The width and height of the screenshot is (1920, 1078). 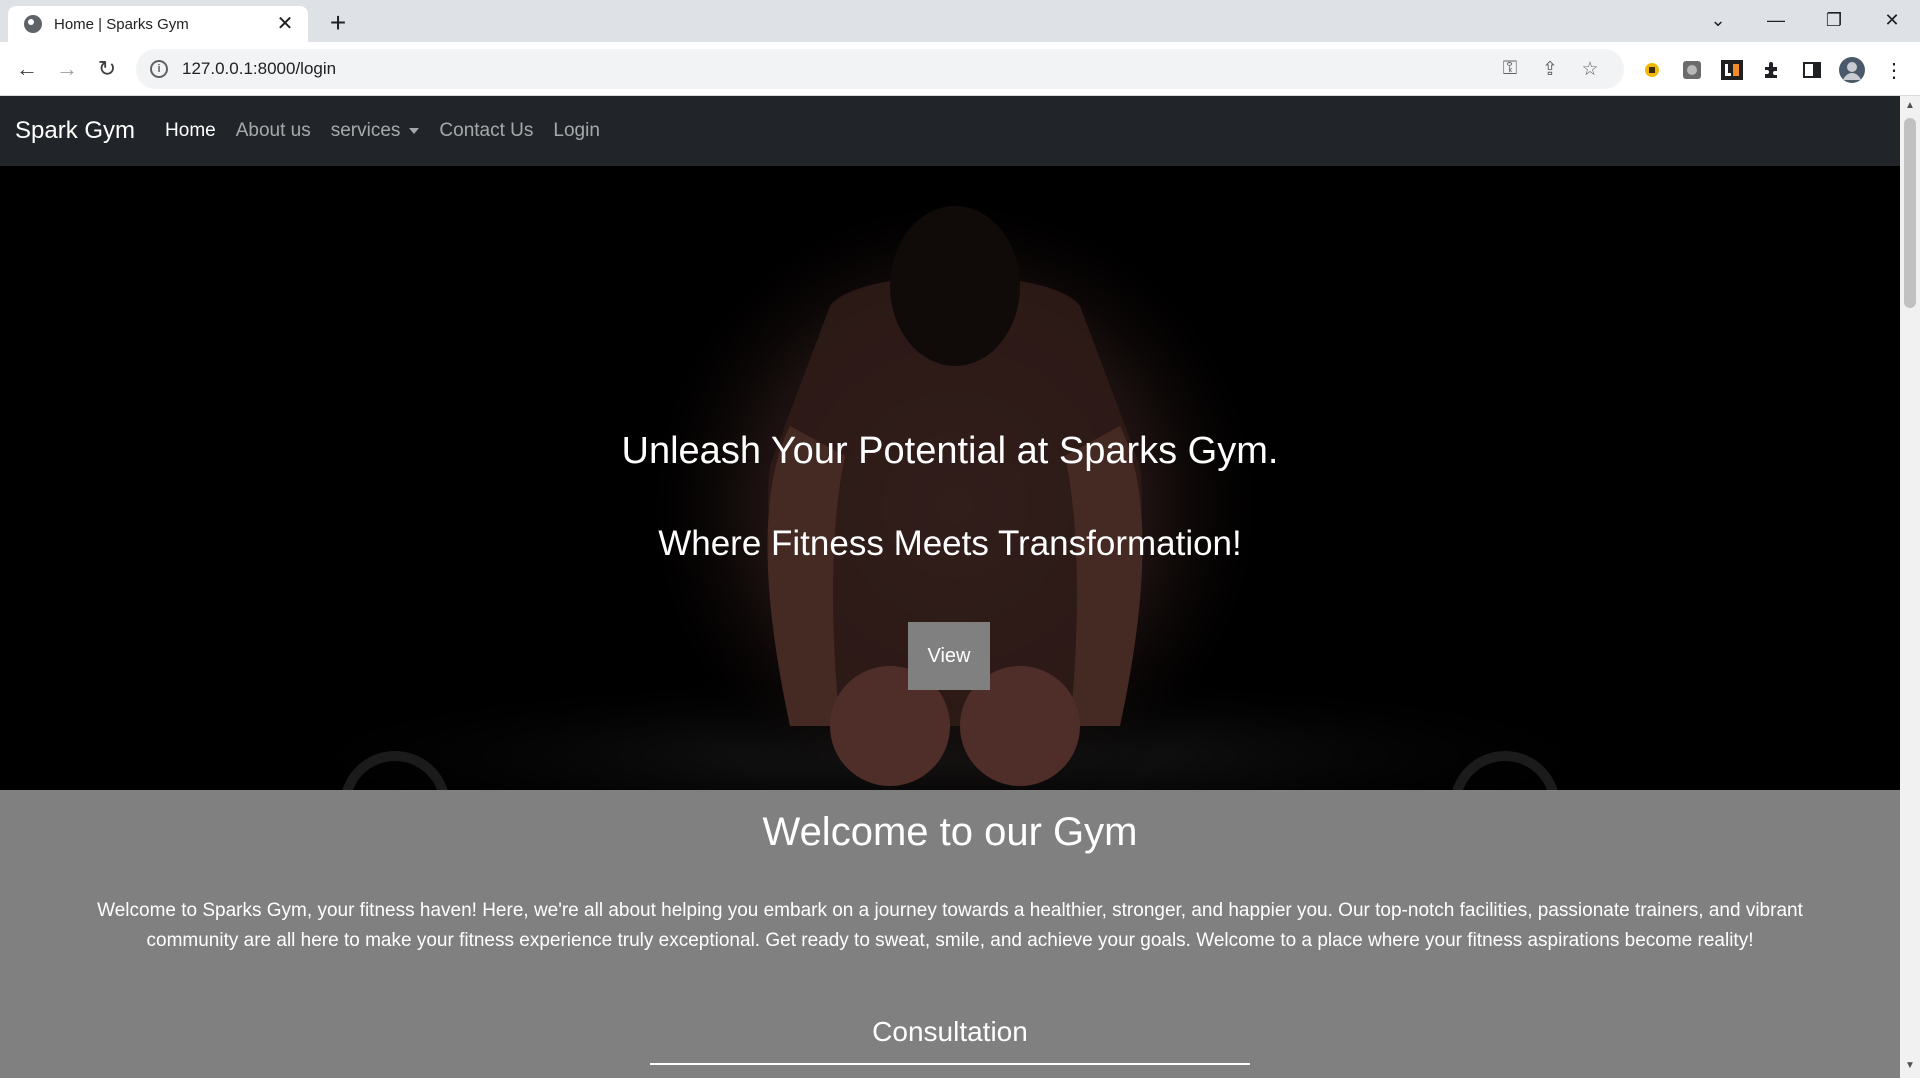 I want to click on profile-avatar, so click(x=1852, y=70).